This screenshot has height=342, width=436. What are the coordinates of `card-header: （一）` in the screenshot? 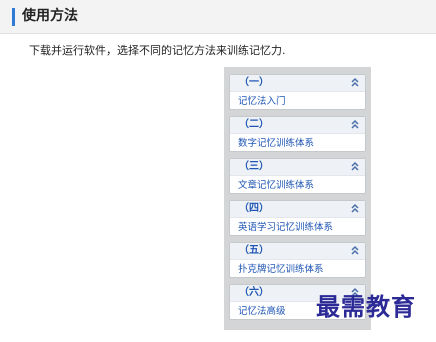 It's located at (297, 83).